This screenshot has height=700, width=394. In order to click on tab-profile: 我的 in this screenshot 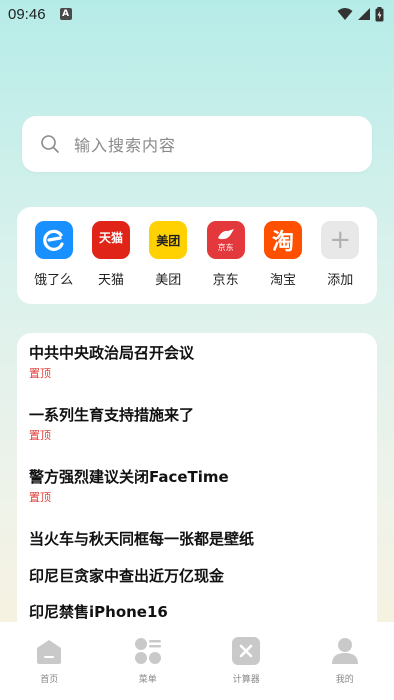, I will do `click(345, 668)`.